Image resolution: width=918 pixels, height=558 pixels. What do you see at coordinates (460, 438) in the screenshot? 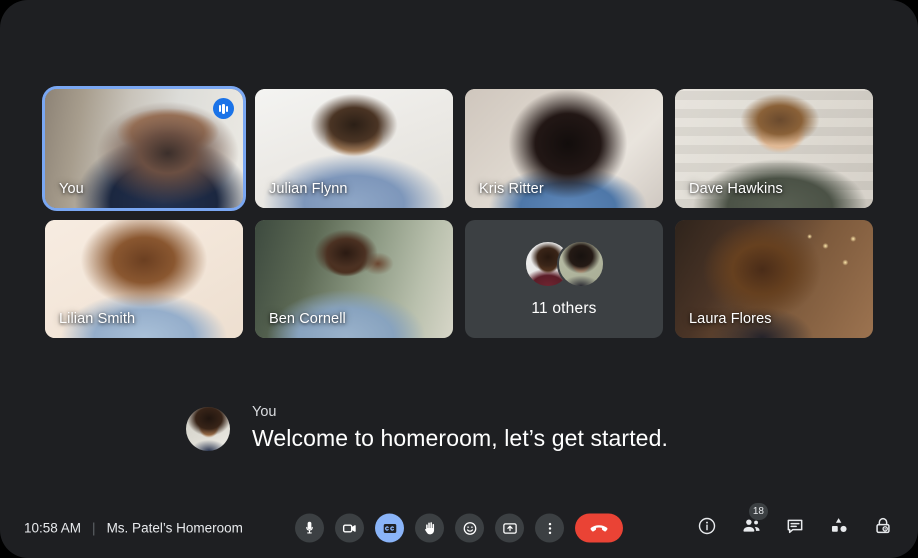
I see `caption-transcript: Welcome to homeroom, let’s get started.` at bounding box center [460, 438].